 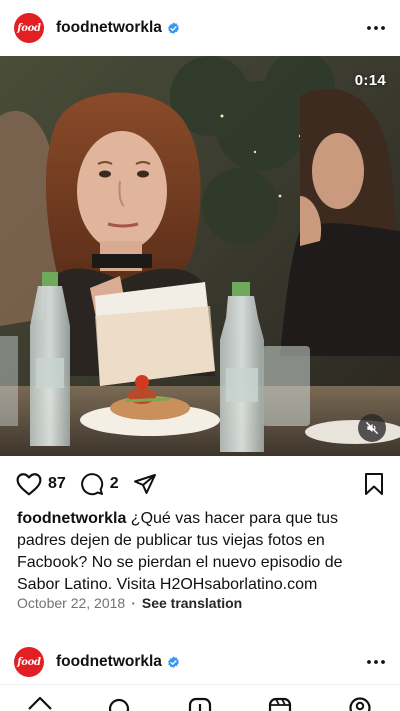 I want to click on bookmark-icon, so click(x=374, y=484).